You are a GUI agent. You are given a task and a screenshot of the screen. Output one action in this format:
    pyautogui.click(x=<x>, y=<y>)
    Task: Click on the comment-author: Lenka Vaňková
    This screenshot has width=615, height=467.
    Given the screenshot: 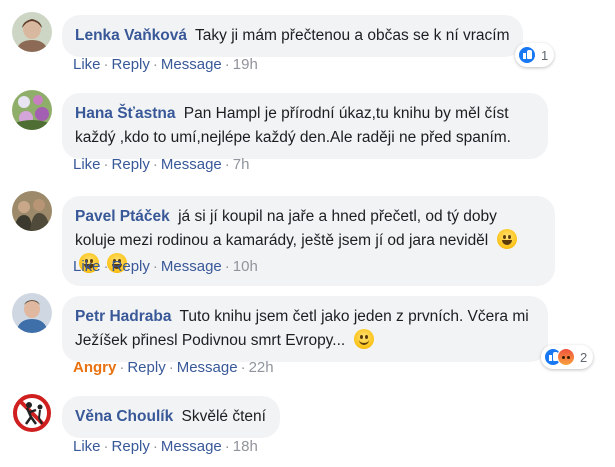 What is the action you would take?
    pyautogui.click(x=131, y=35)
    